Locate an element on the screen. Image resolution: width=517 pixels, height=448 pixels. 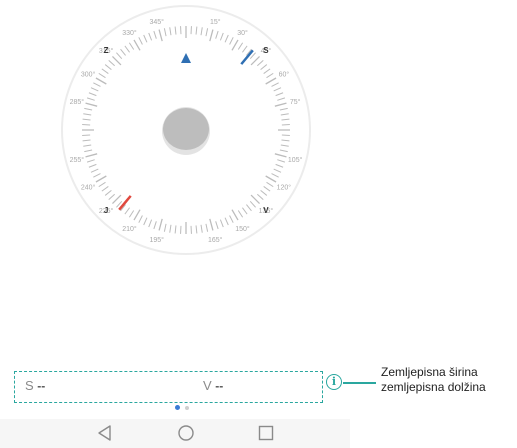
callout-label: Zemljepisna širina zemljepisna dolžina is located at coordinates (433, 380).